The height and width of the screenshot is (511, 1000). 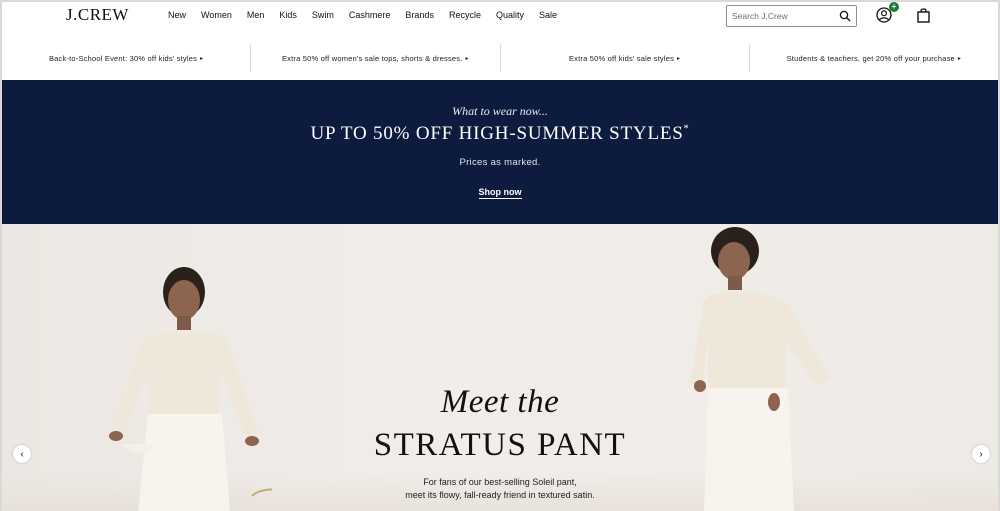 What do you see at coordinates (845, 16) in the screenshot?
I see `search-icon` at bounding box center [845, 16].